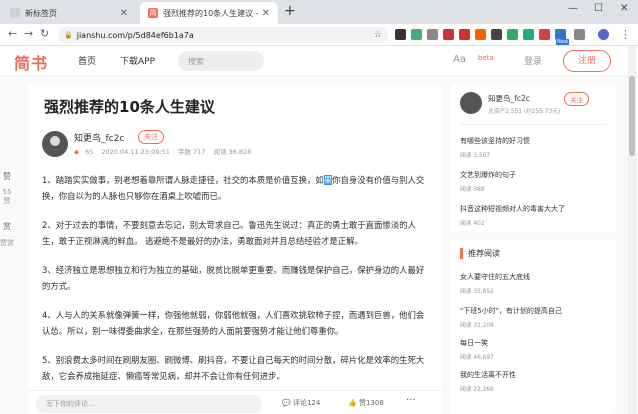 Image resolution: width=638 pixels, height=414 pixels. I want to click on jianshu-favicon-icon: 简, so click(153, 13).